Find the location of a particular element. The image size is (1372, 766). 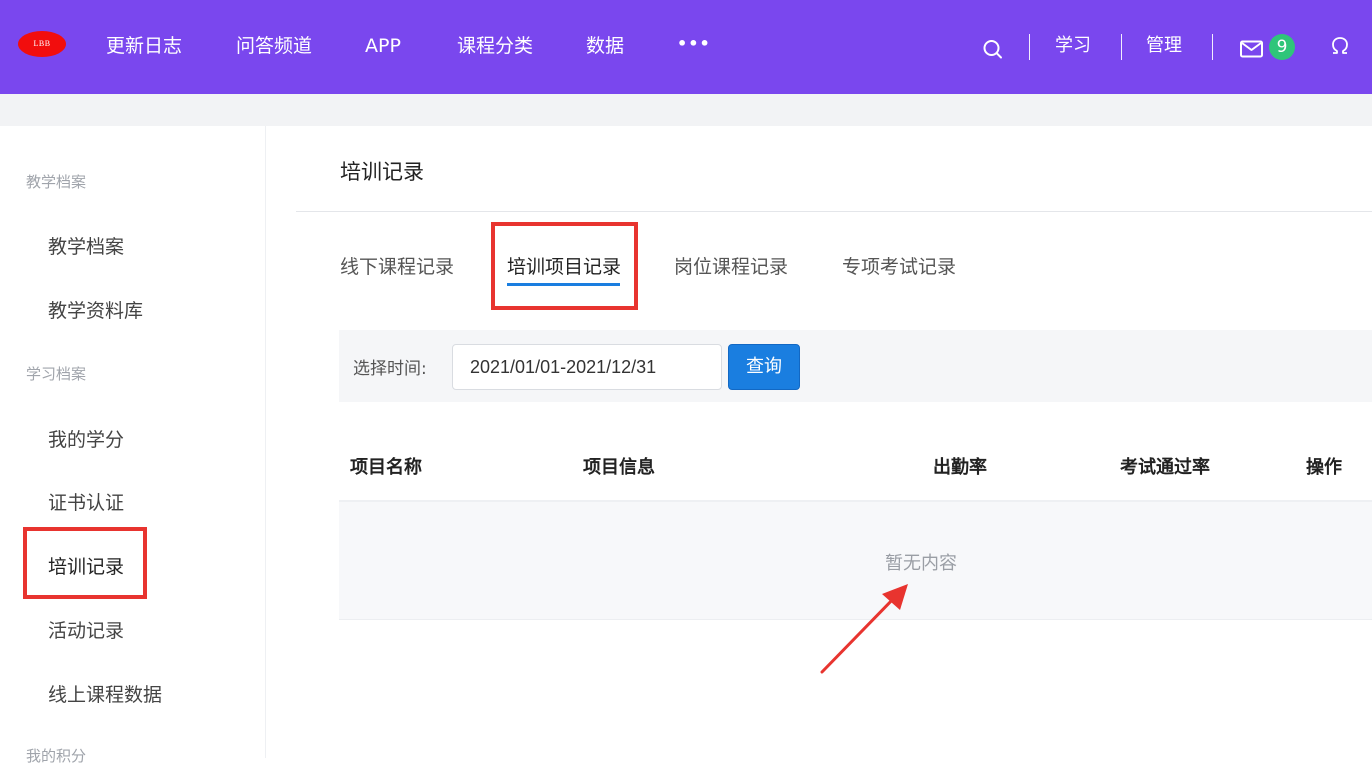

search-icon is located at coordinates (993, 49).